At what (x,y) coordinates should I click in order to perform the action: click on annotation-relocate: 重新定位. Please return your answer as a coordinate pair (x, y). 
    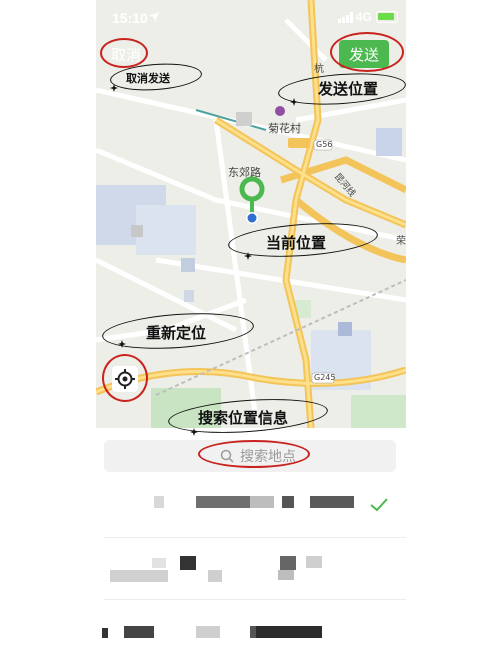
    Looking at the image, I should click on (176, 333).